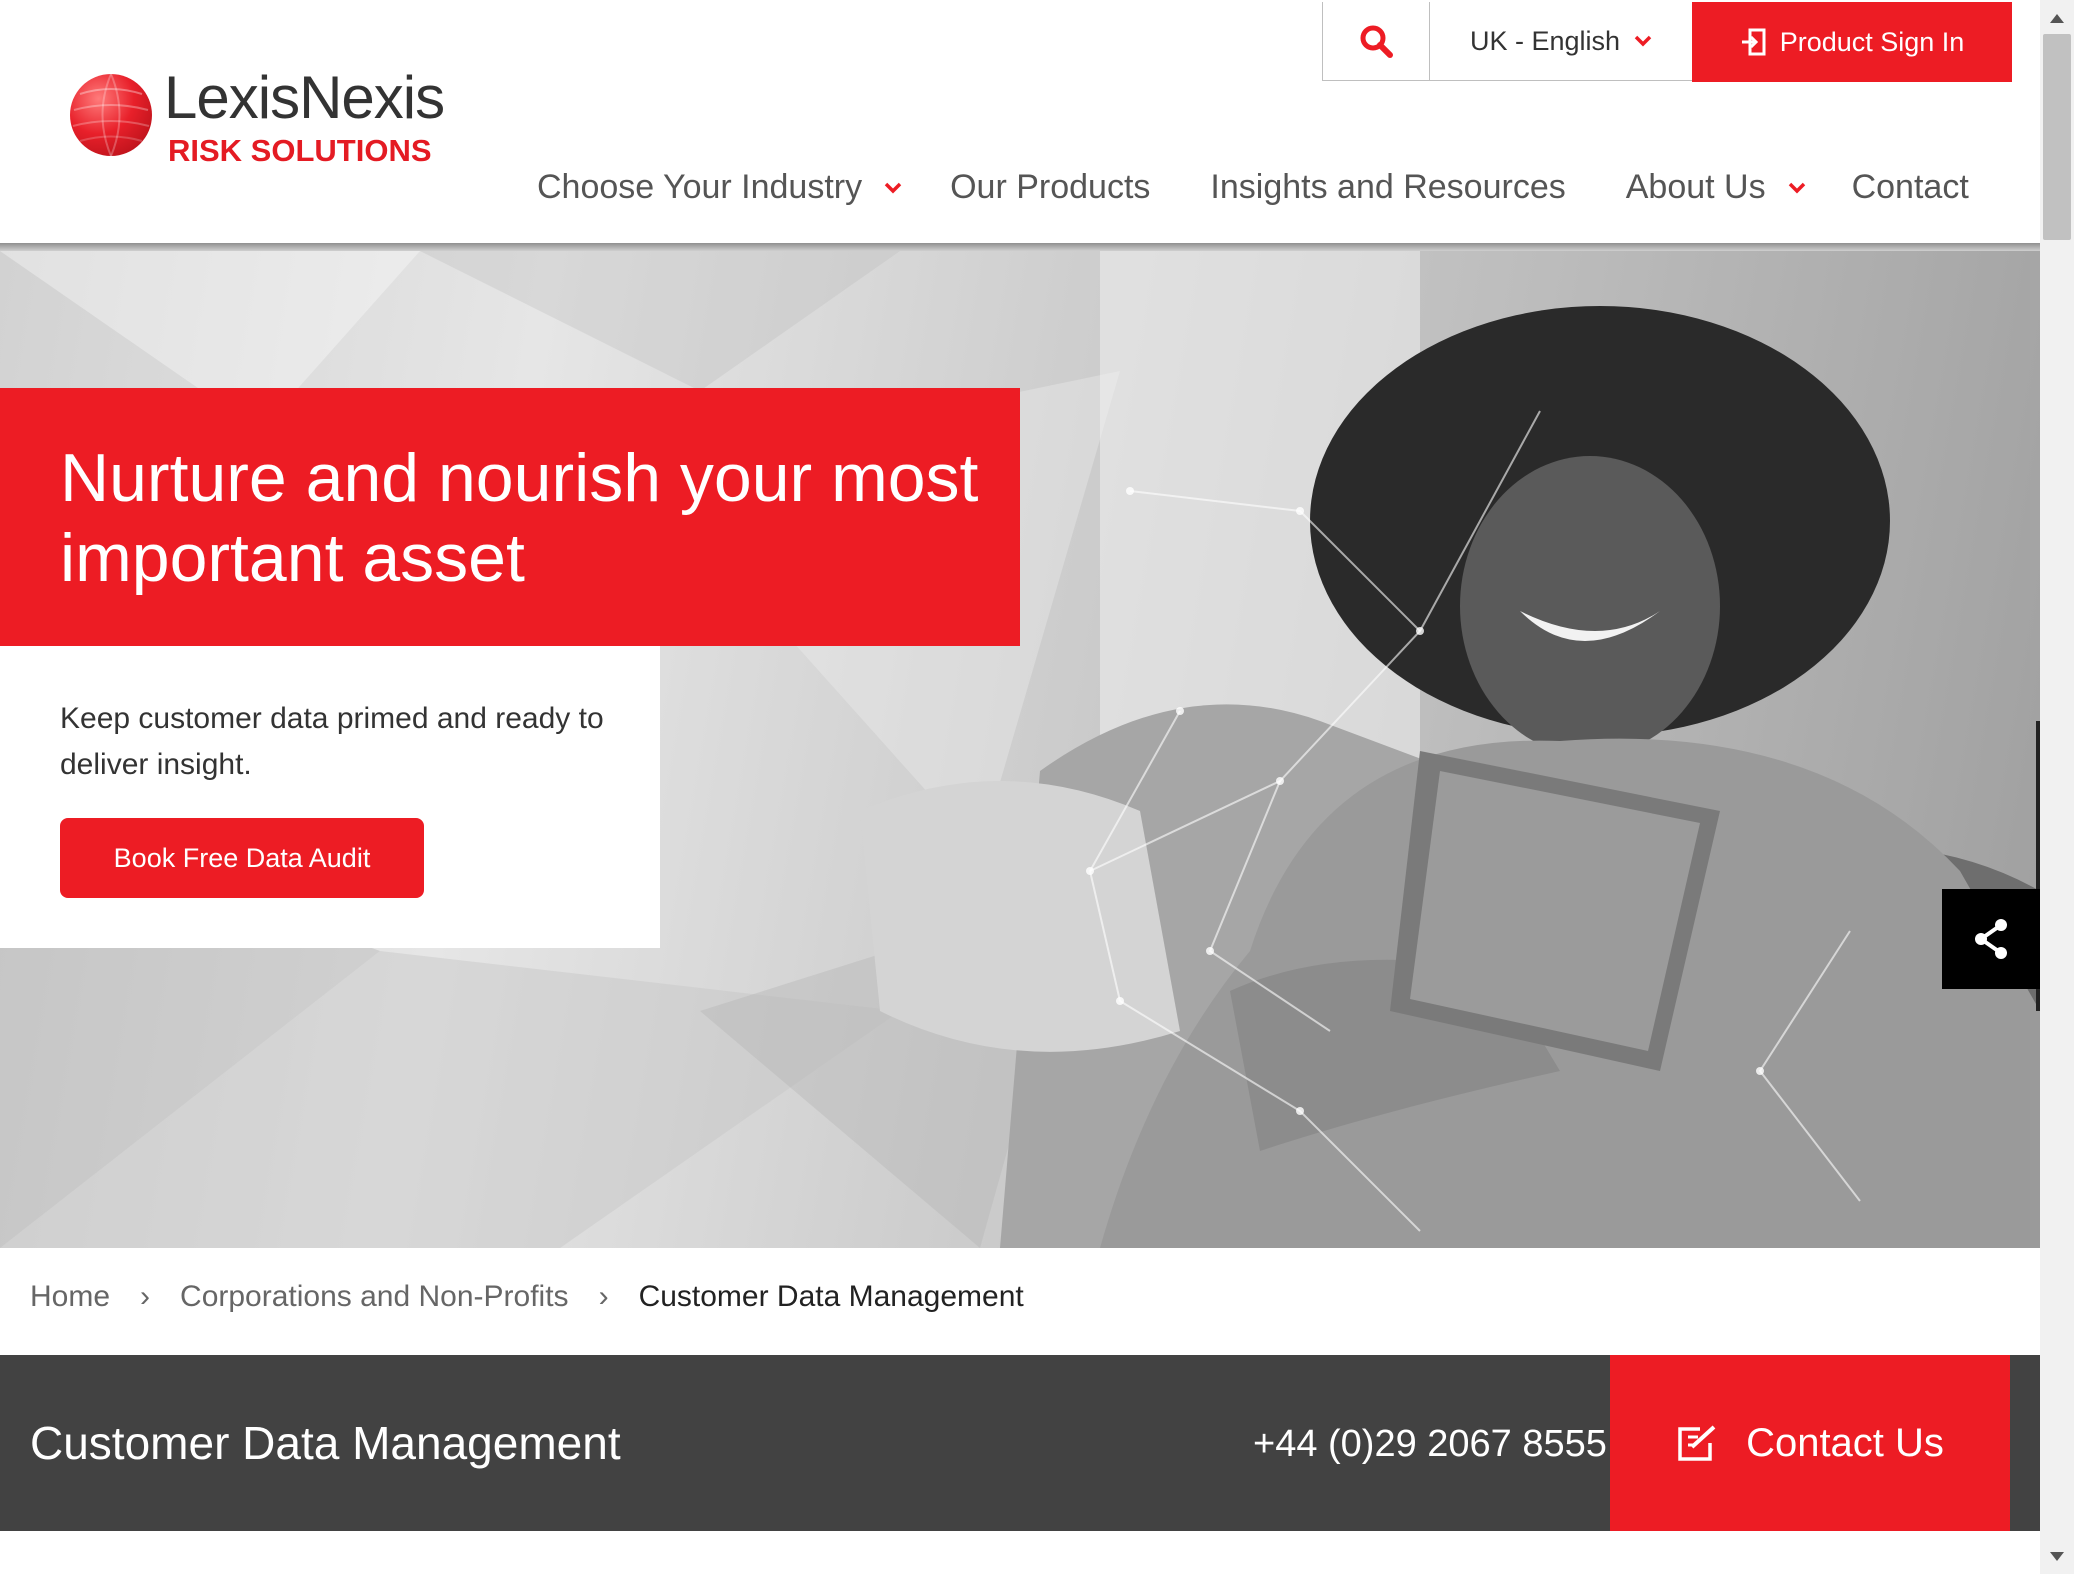  Describe the element at coordinates (2057, 137) in the screenshot. I see `scrollbar-thumb` at that location.